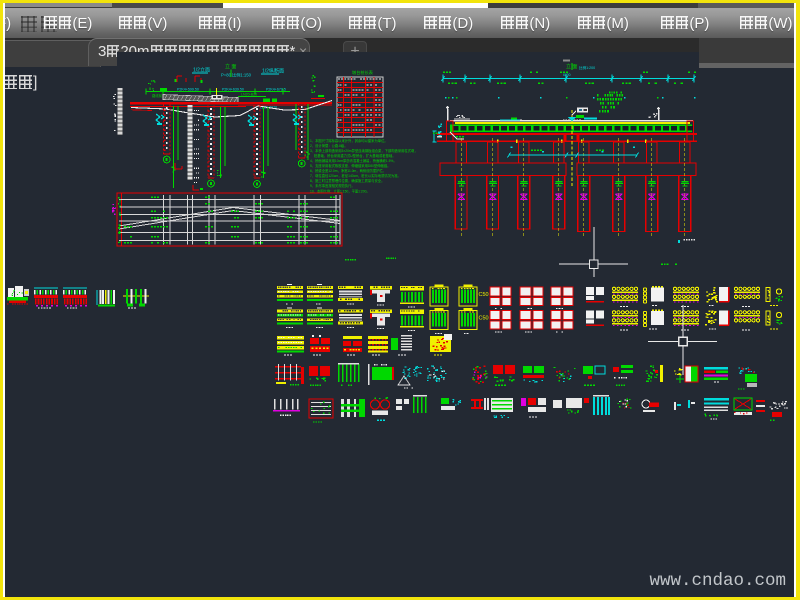 The image size is (800, 600). What do you see at coordinates (587, 67) in the screenshot?
I see `svg-text: 比例1:200` at bounding box center [587, 67].